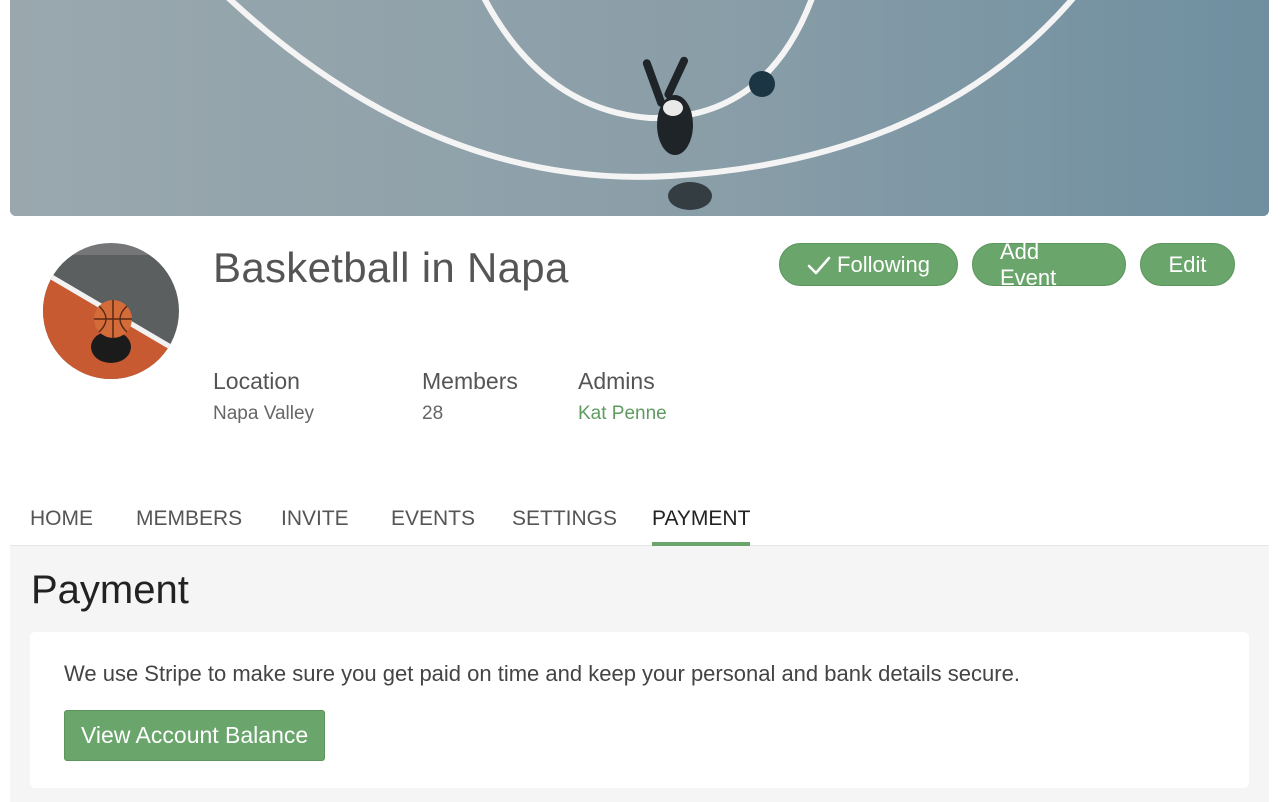 The width and height of the screenshot is (1280, 802). What do you see at coordinates (391, 267) in the screenshot?
I see `group-title: Basketball in Napa` at bounding box center [391, 267].